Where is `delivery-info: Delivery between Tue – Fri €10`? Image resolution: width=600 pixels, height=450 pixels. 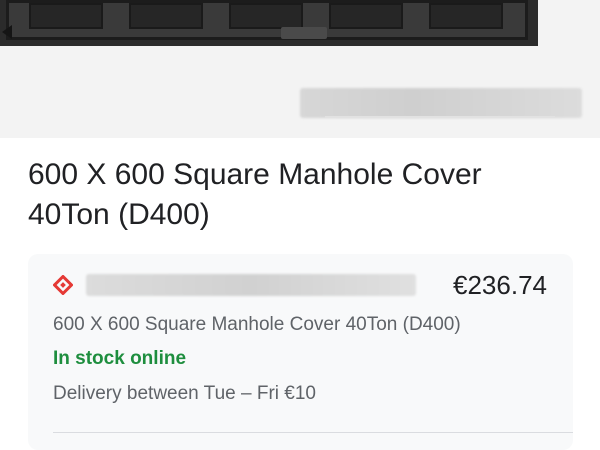 delivery-info: Delivery between Tue – Fri €10 is located at coordinates (184, 393).